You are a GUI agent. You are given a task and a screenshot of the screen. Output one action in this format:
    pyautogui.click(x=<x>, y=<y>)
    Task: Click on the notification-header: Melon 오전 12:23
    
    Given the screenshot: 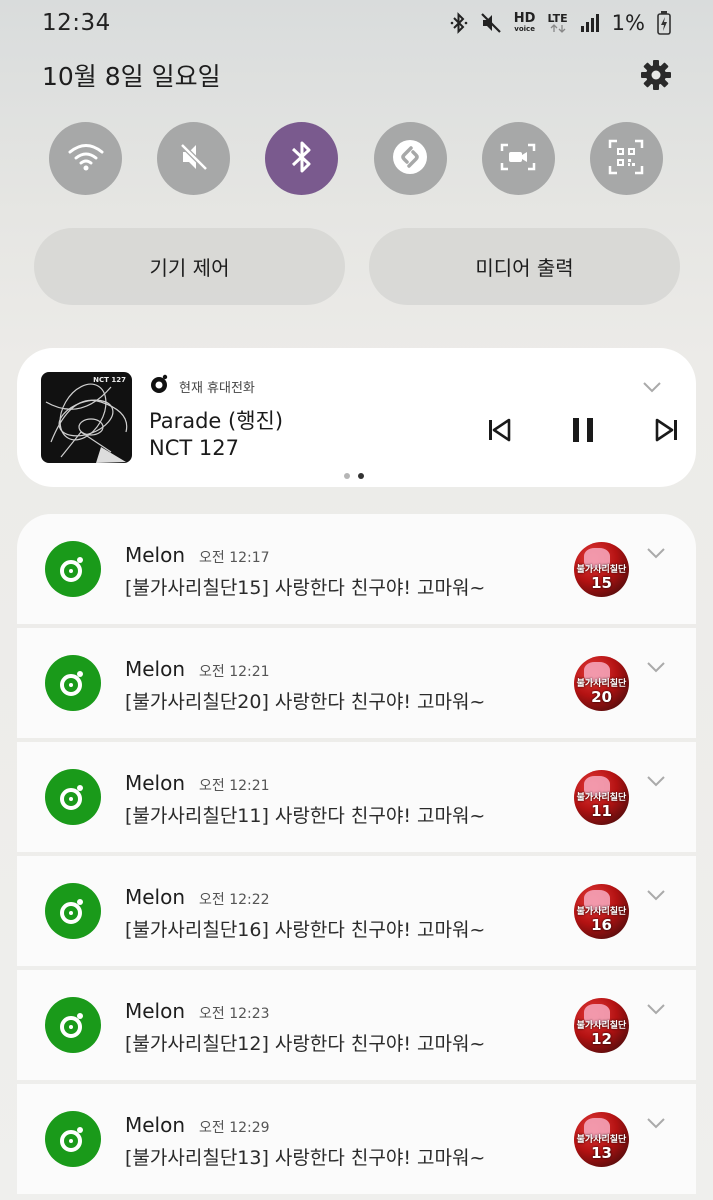 What is the action you would take?
    pyautogui.click(x=197, y=1011)
    